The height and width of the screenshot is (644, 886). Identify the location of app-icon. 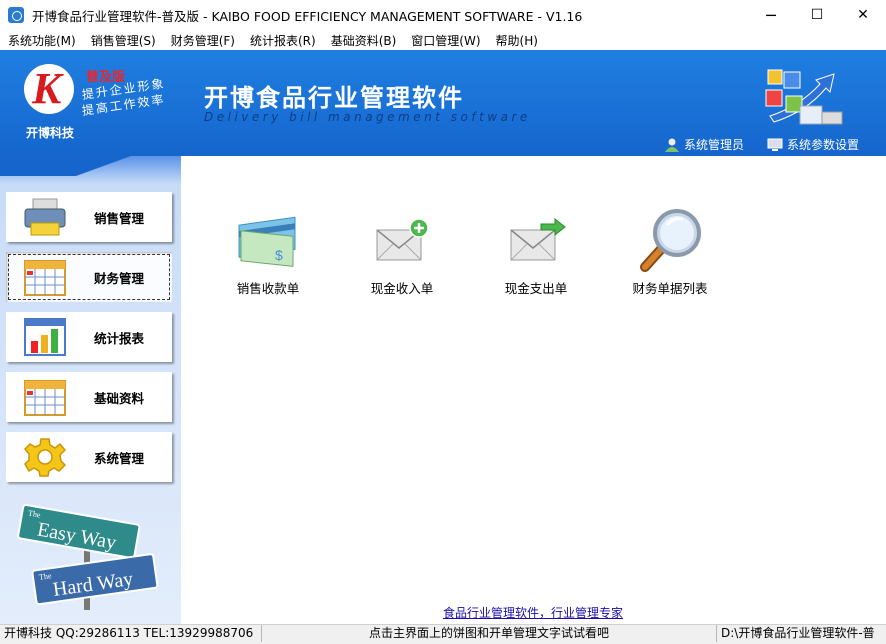
(16, 15).